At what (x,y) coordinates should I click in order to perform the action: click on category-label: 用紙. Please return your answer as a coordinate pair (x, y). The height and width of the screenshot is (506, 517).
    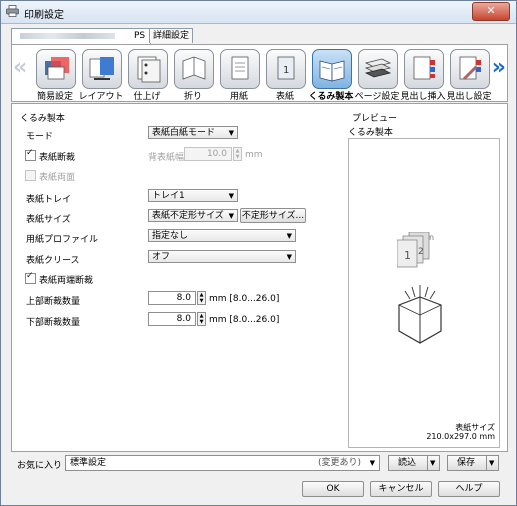
    Looking at the image, I should click on (238, 97).